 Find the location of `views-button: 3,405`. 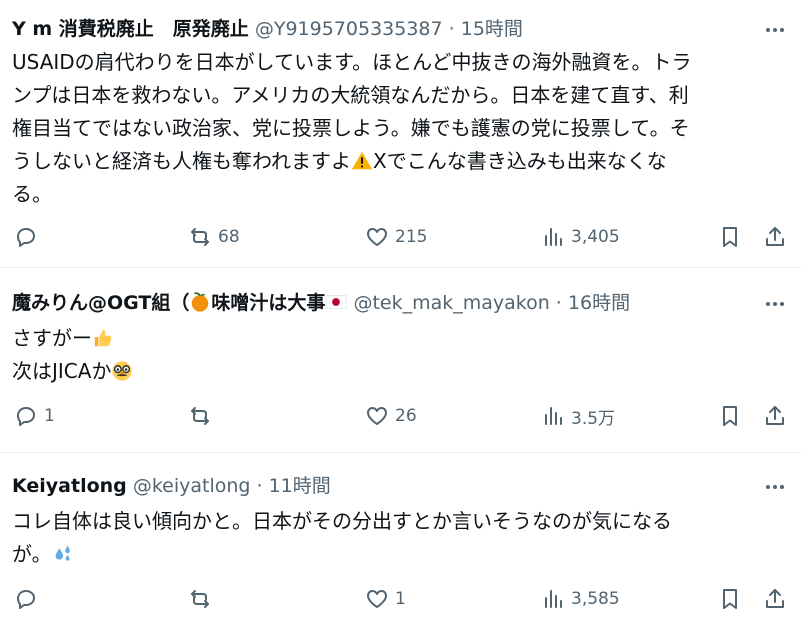

views-button: 3,405 is located at coordinates (580, 237).